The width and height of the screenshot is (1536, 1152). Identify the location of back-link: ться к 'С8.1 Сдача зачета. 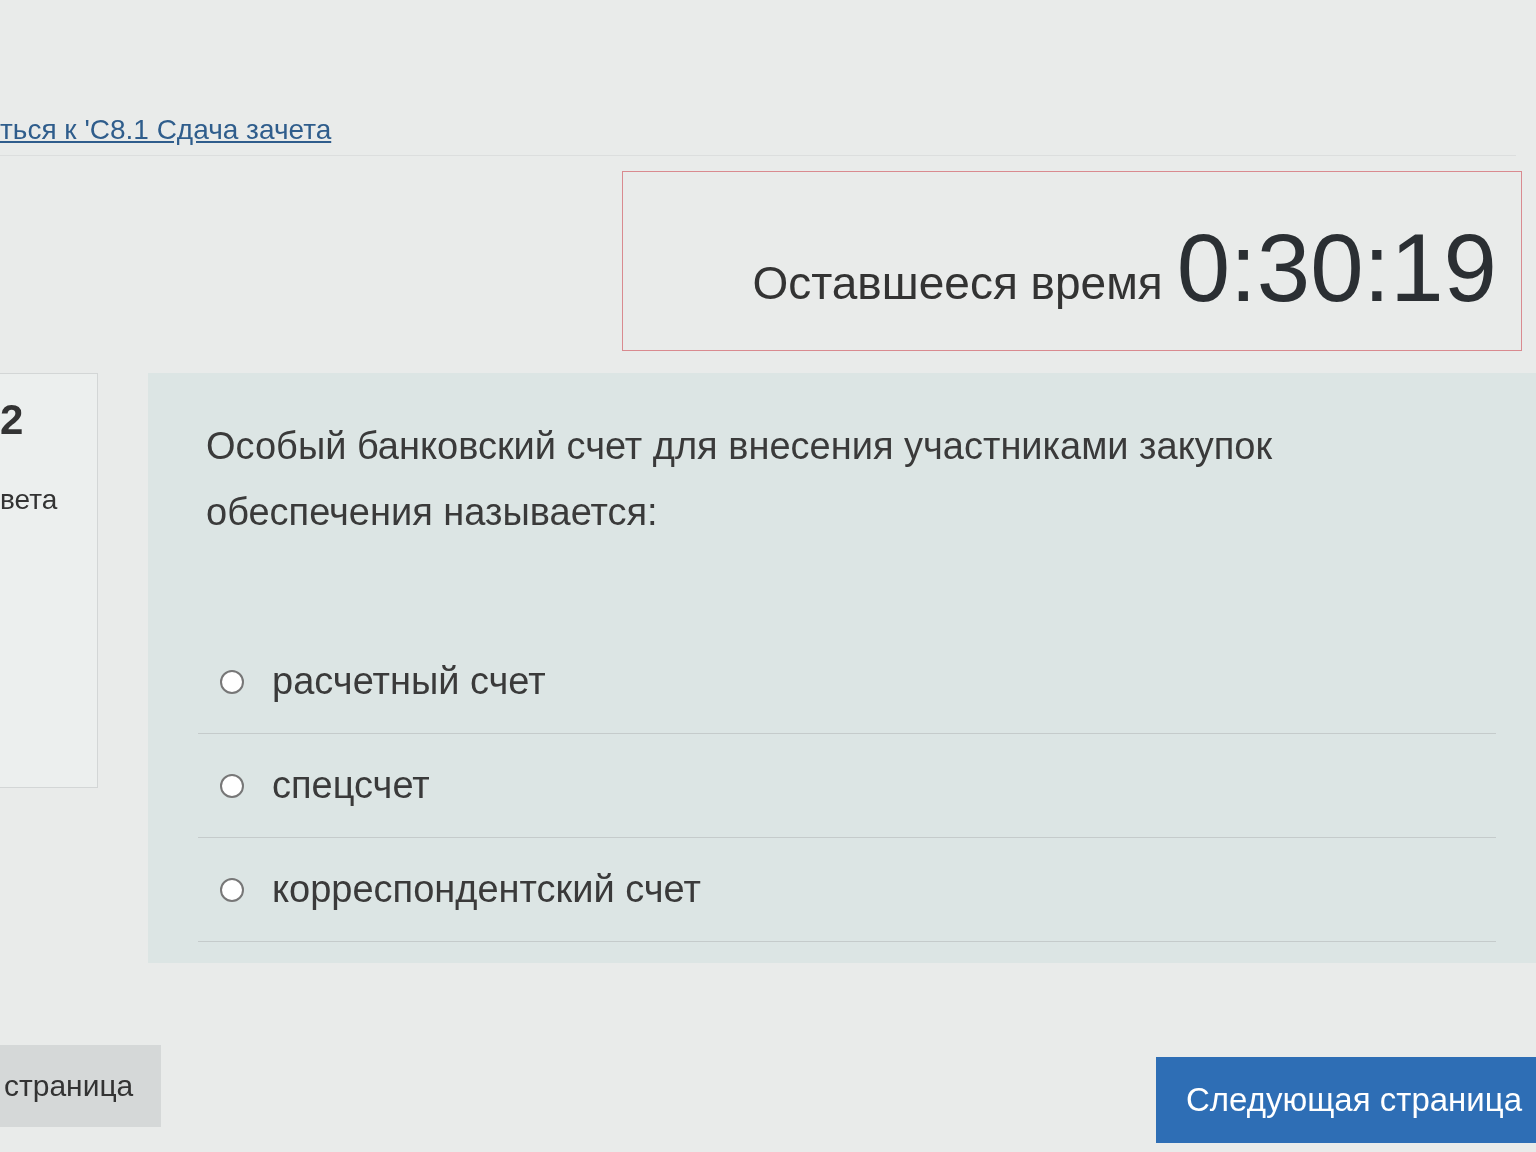
(166, 130).